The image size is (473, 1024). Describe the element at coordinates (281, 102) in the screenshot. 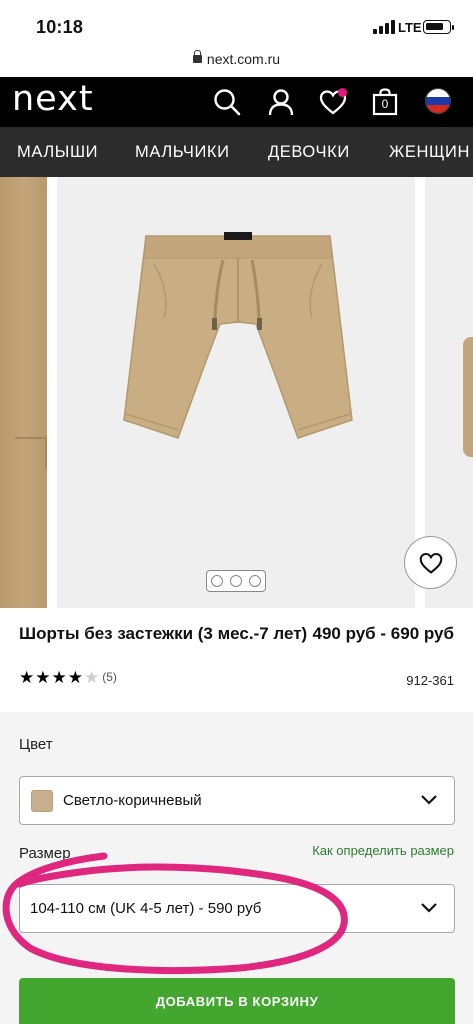

I see `account-icon` at that location.